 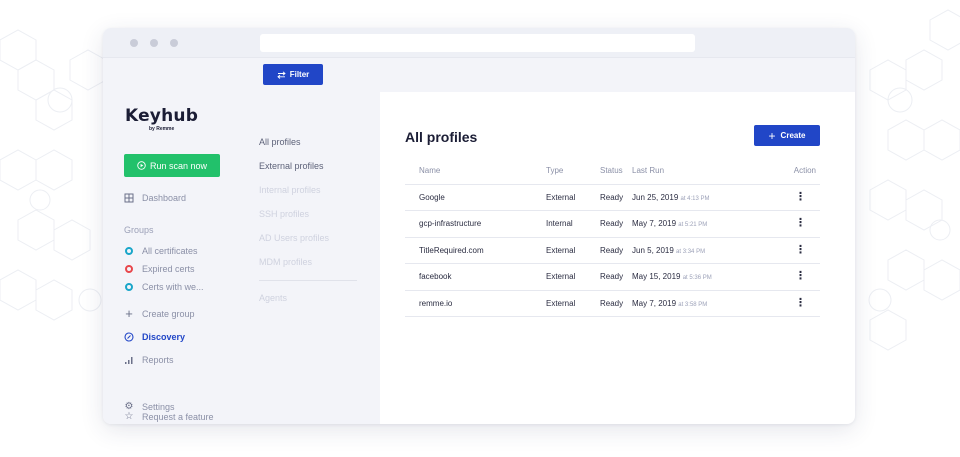 What do you see at coordinates (299, 74) in the screenshot?
I see `filter-label: Filter` at bounding box center [299, 74].